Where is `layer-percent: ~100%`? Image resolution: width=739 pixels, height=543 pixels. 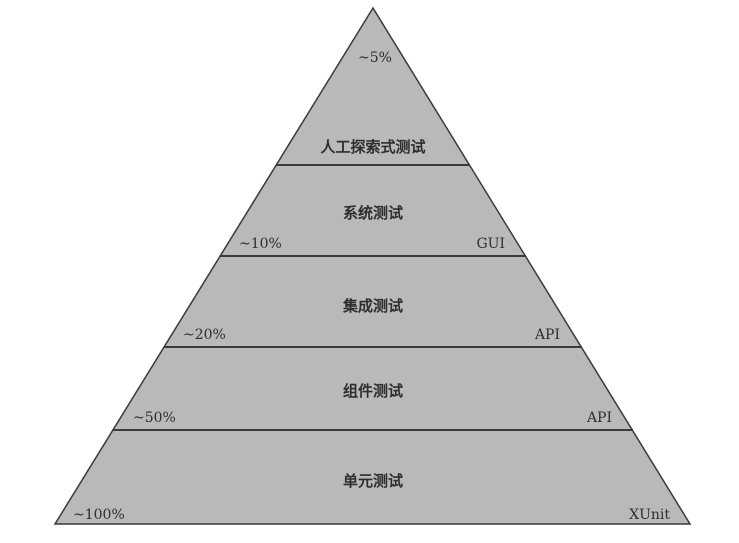 layer-percent: ~100% is located at coordinates (99, 515).